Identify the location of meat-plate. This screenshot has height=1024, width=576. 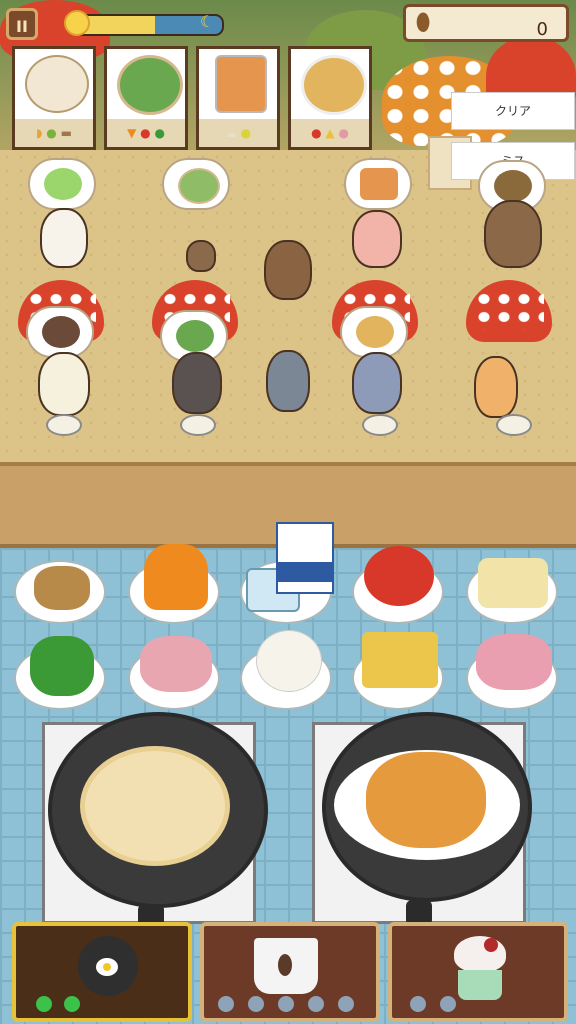
(512, 672).